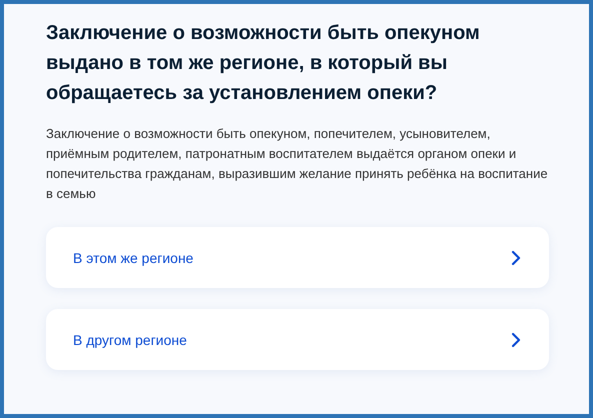 Image resolution: width=593 pixels, height=418 pixels. Describe the element at coordinates (263, 63) in the screenshot. I see `question-title: Заключение о возможности быть опекуном выдано в том же регионе, в который вы обращаетесь за установлением опеки?` at that location.